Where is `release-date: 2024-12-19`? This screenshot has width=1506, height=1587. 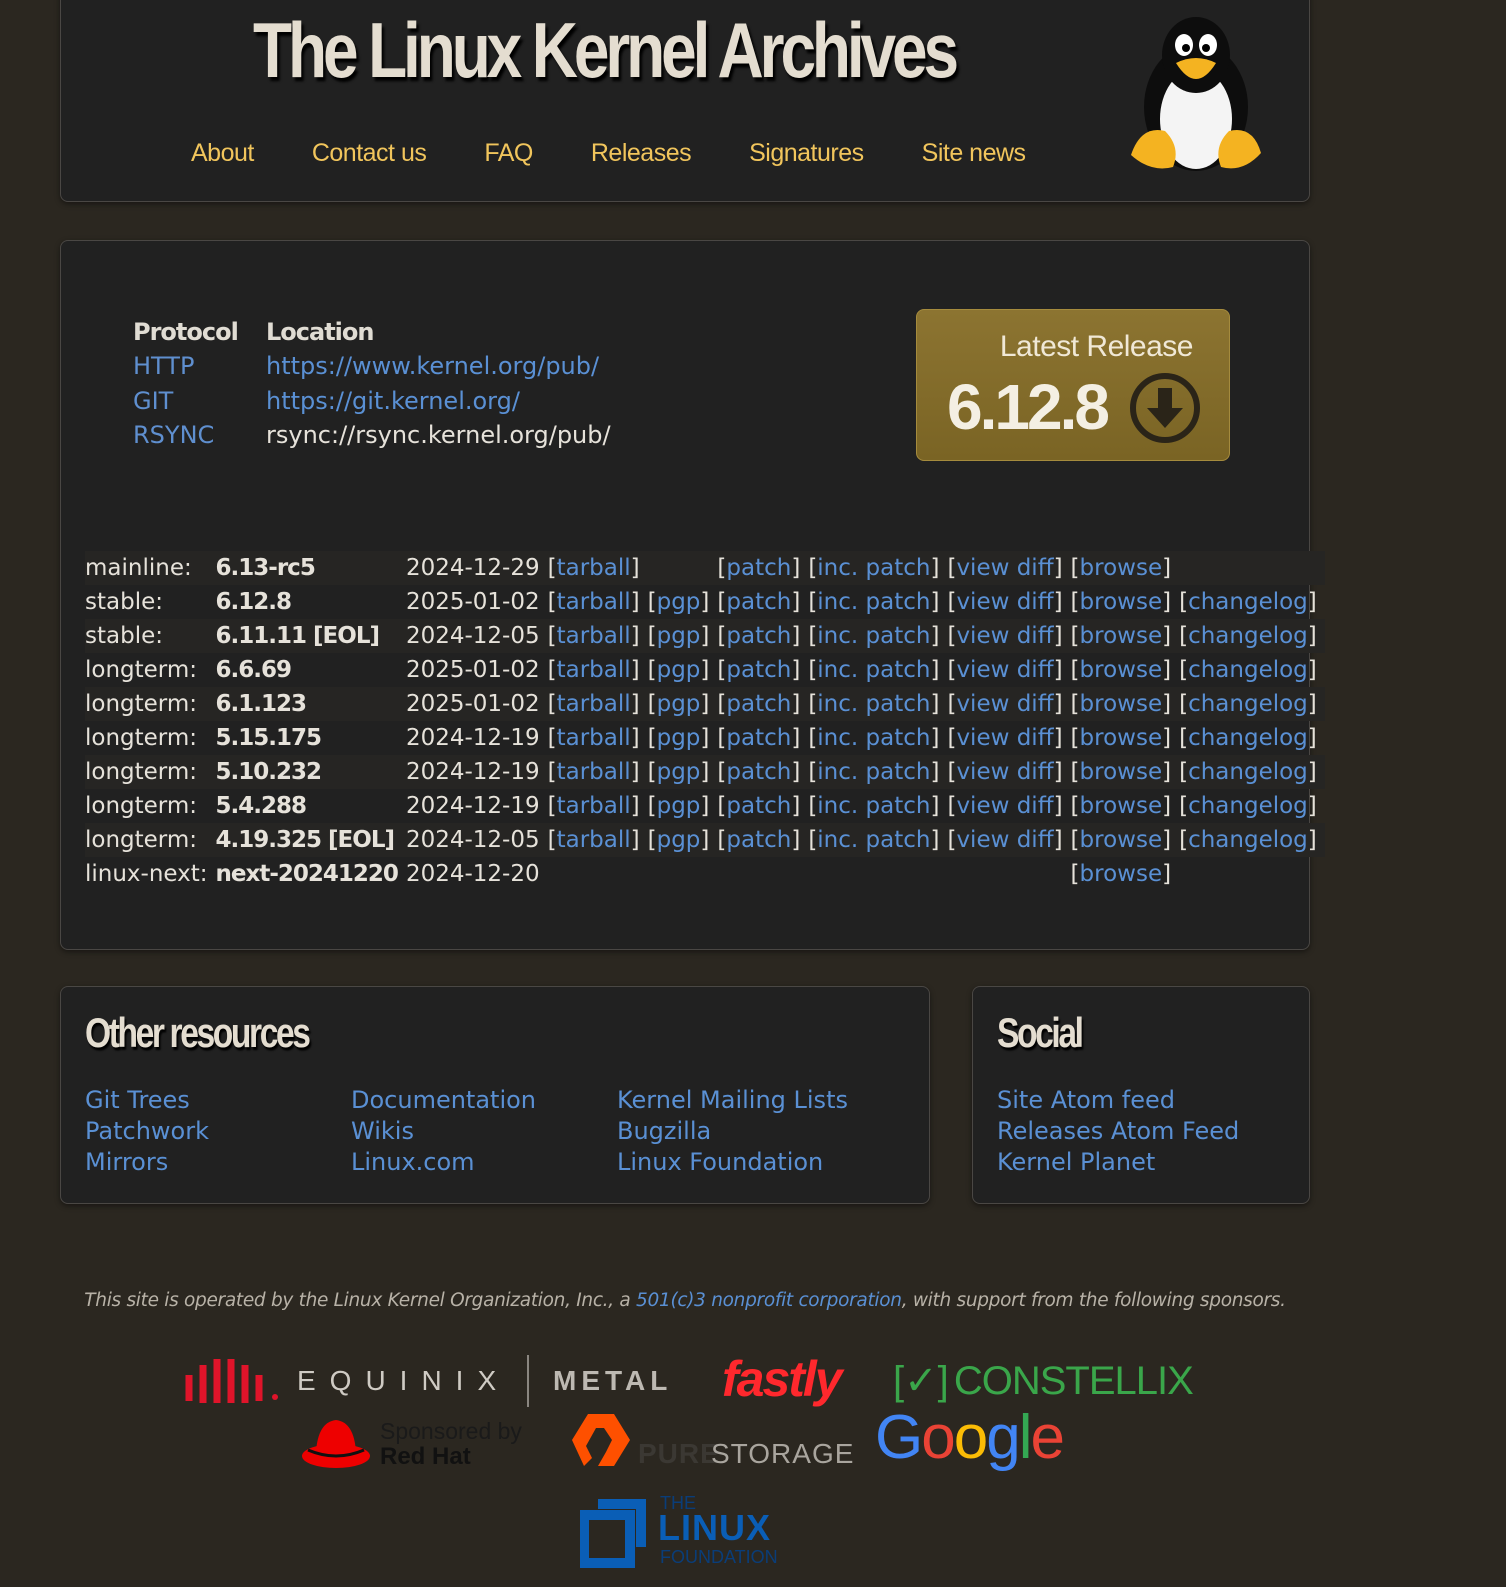
release-date: 2024-12-19 is located at coordinates (476, 772).